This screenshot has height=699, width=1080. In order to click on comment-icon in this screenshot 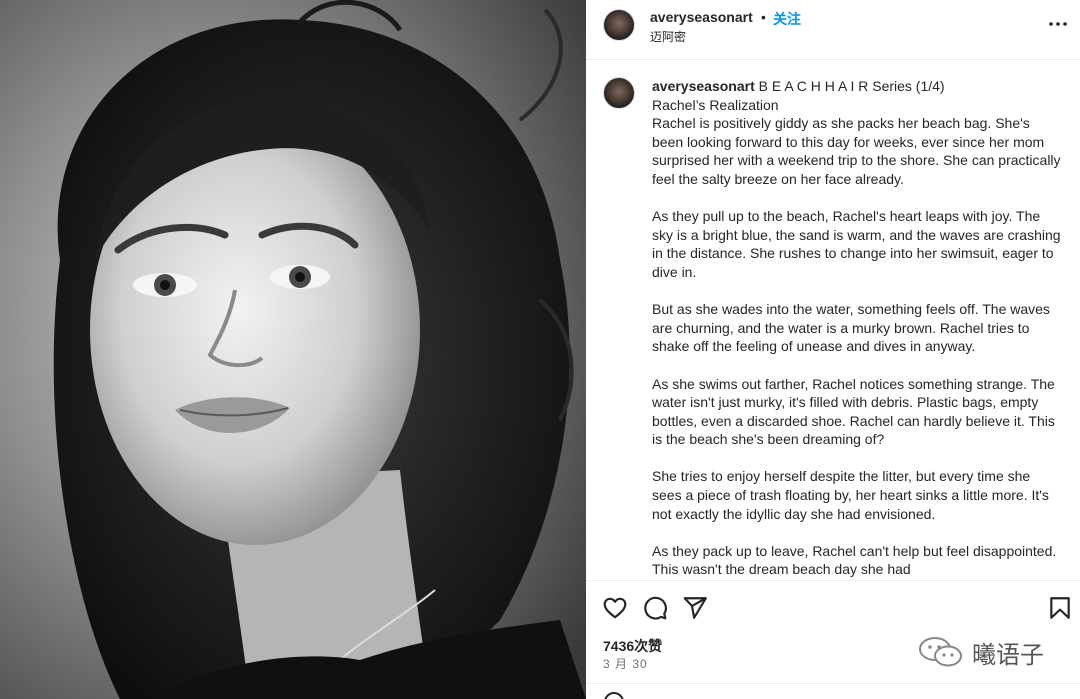, I will do `click(655, 608)`.